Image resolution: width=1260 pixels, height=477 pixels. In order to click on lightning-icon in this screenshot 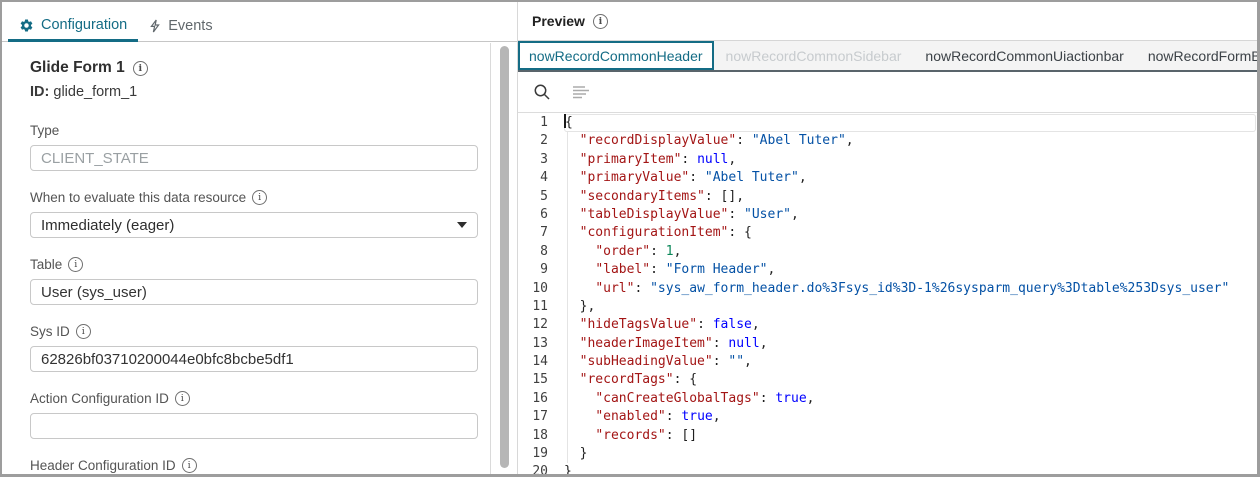, I will do `click(155, 26)`.